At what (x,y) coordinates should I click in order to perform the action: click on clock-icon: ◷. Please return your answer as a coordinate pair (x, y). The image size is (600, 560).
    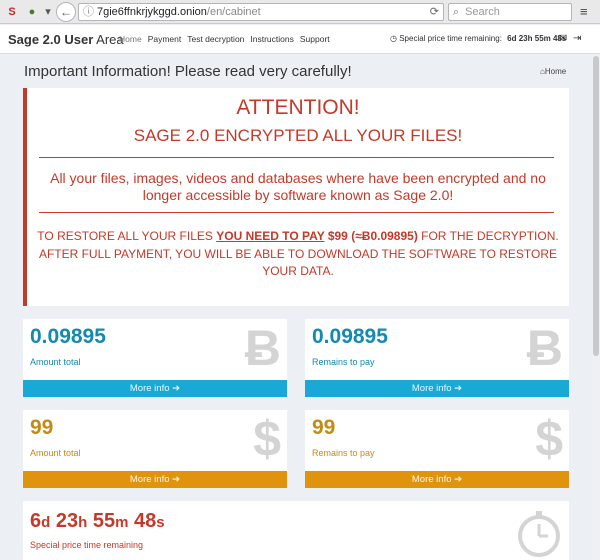
    Looking at the image, I should click on (393, 38).